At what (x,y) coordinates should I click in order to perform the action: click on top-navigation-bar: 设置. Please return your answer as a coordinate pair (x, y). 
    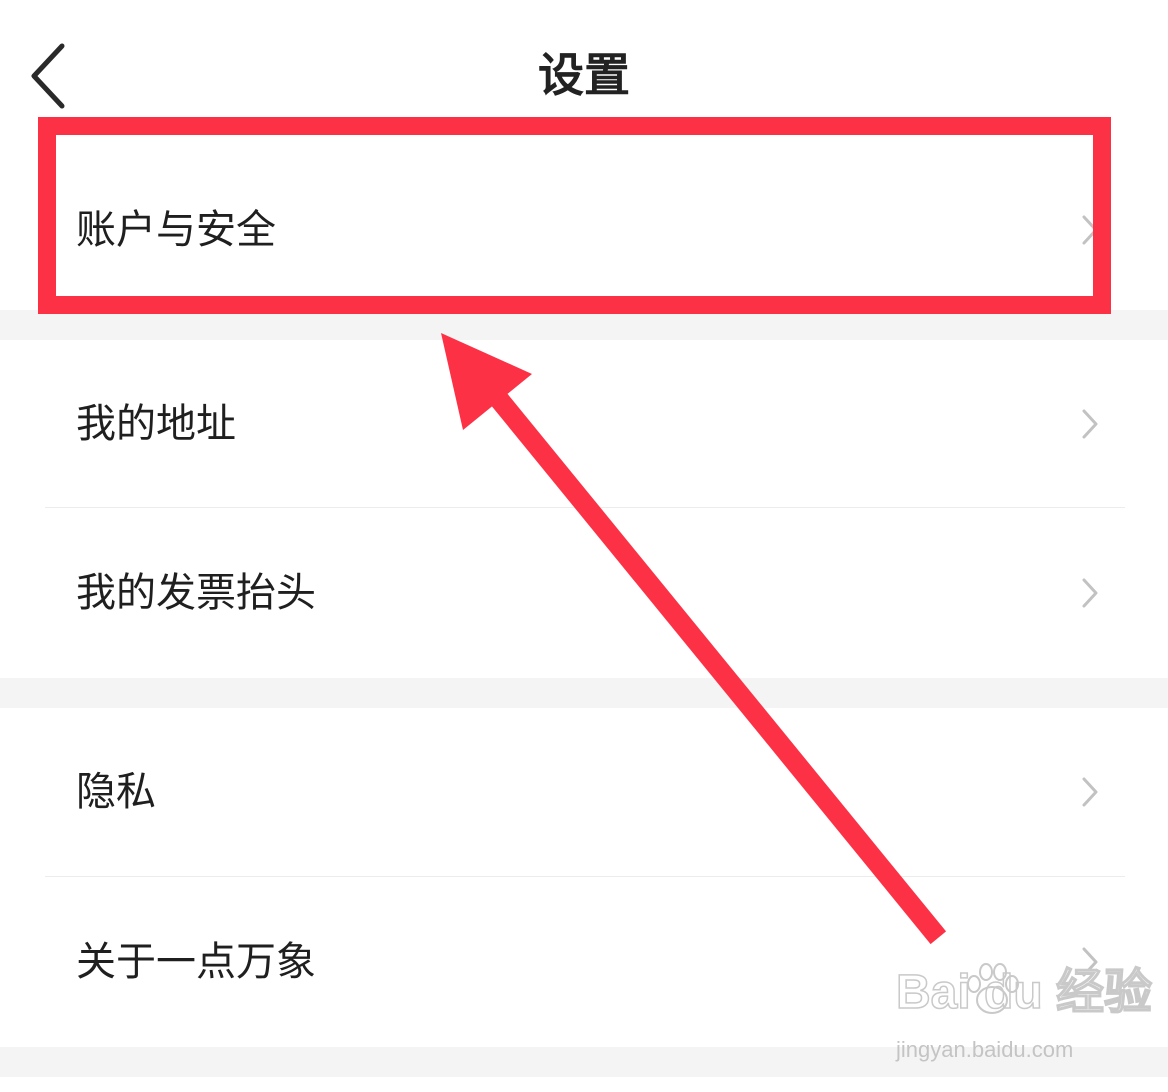
    Looking at the image, I should click on (584, 75).